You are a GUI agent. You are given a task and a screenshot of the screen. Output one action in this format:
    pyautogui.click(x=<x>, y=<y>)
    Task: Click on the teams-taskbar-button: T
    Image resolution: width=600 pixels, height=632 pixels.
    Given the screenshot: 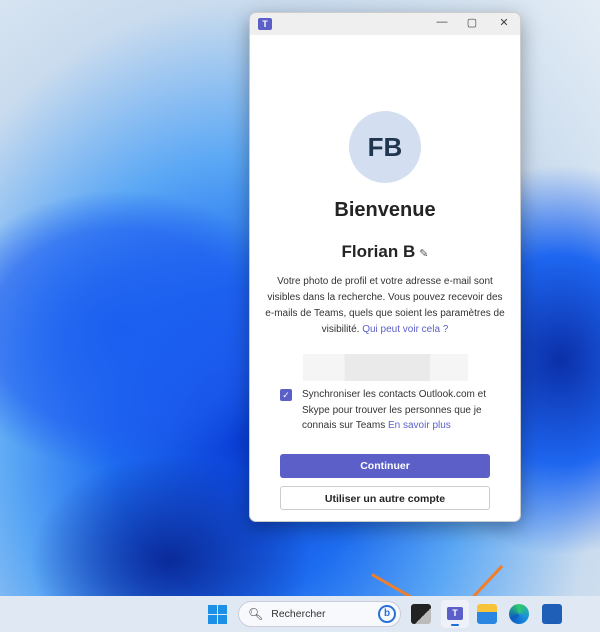 What is the action you would take?
    pyautogui.click(x=455, y=614)
    